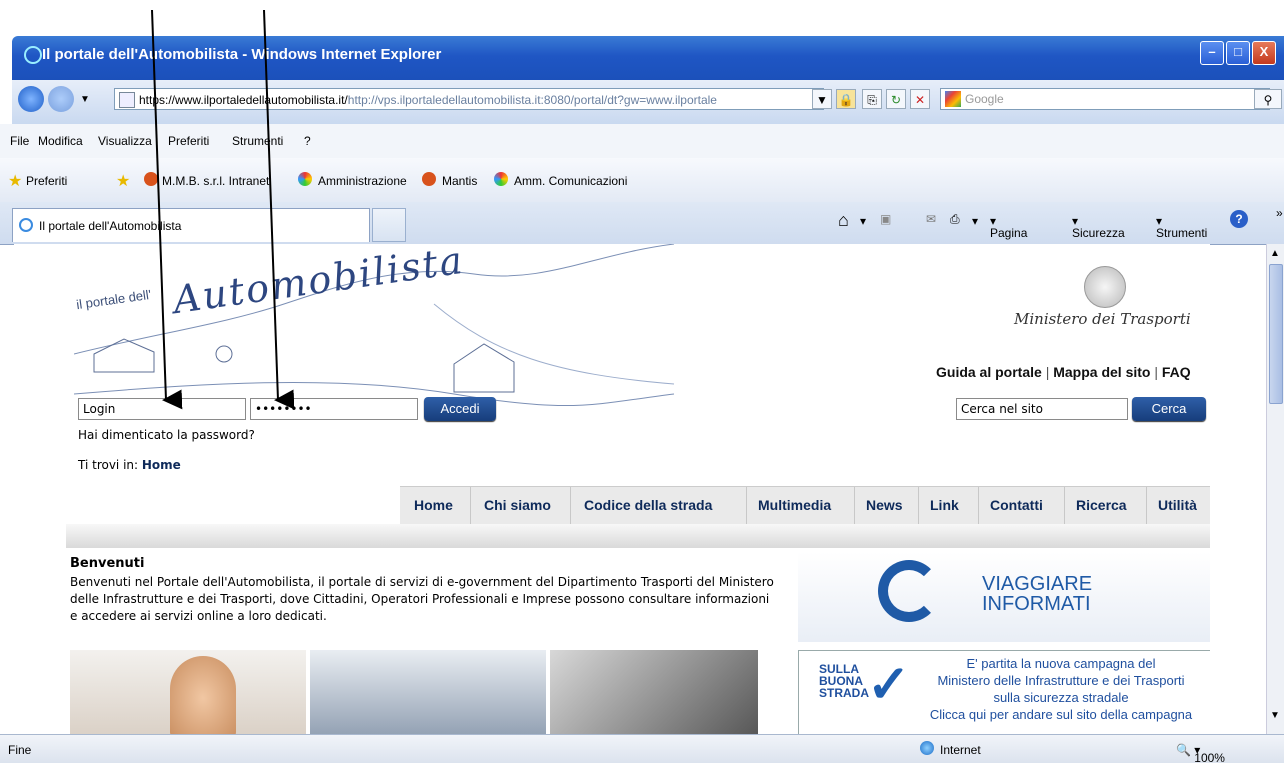  What do you see at coordinates (889, 685) in the screenshot?
I see `checkmark-icon: ✓` at bounding box center [889, 685].